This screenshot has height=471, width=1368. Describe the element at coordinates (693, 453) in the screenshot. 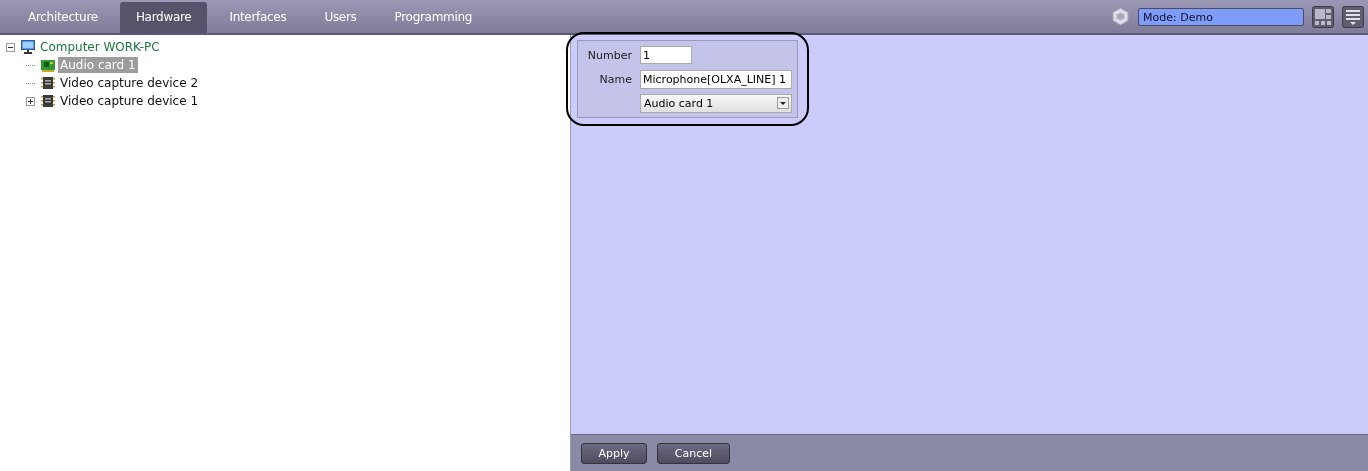

I see `action-button: Cancel` at that location.